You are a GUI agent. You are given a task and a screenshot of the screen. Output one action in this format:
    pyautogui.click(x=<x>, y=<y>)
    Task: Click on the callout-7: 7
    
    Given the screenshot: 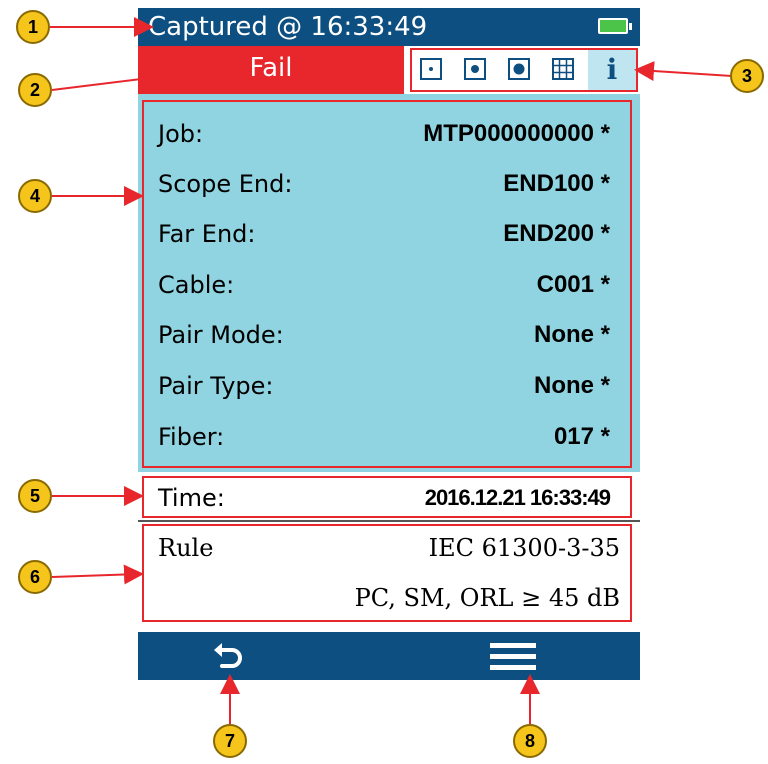 What is the action you would take?
    pyautogui.click(x=230, y=741)
    